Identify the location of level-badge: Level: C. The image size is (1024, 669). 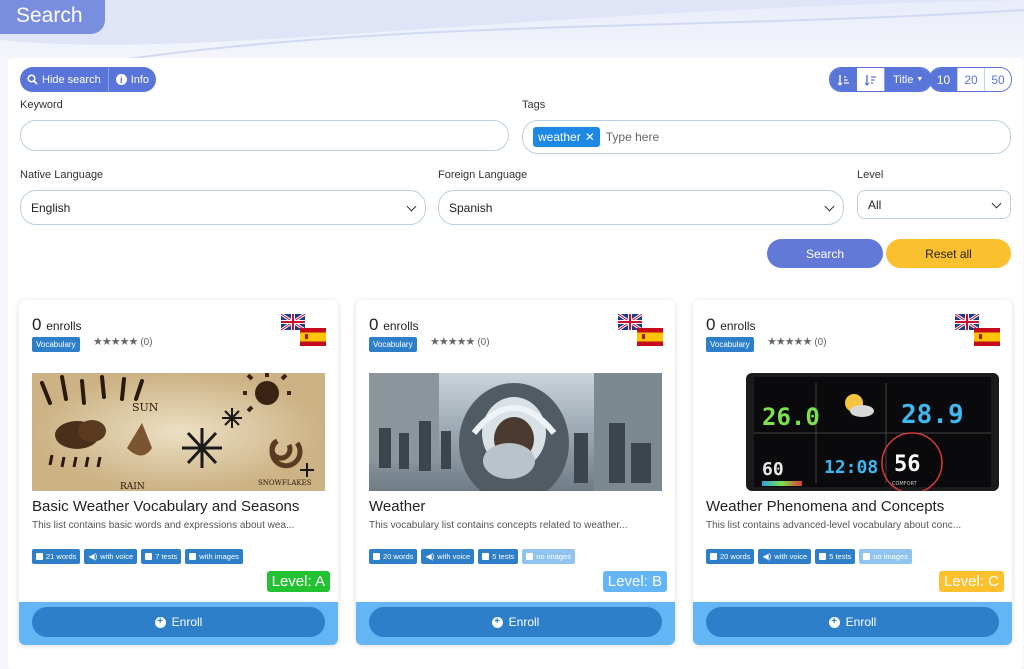
(971, 581).